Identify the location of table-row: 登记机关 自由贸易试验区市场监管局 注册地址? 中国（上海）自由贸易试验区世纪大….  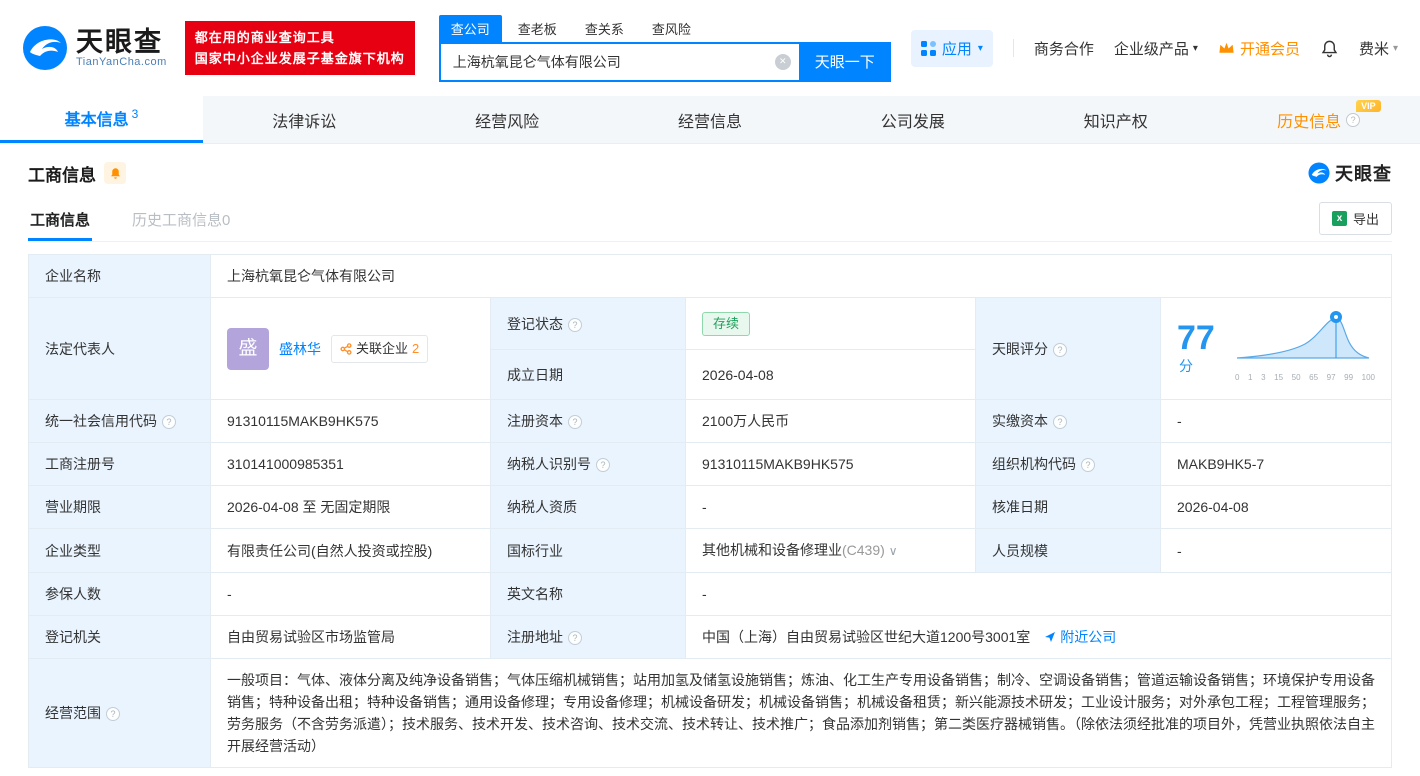
(710, 637).